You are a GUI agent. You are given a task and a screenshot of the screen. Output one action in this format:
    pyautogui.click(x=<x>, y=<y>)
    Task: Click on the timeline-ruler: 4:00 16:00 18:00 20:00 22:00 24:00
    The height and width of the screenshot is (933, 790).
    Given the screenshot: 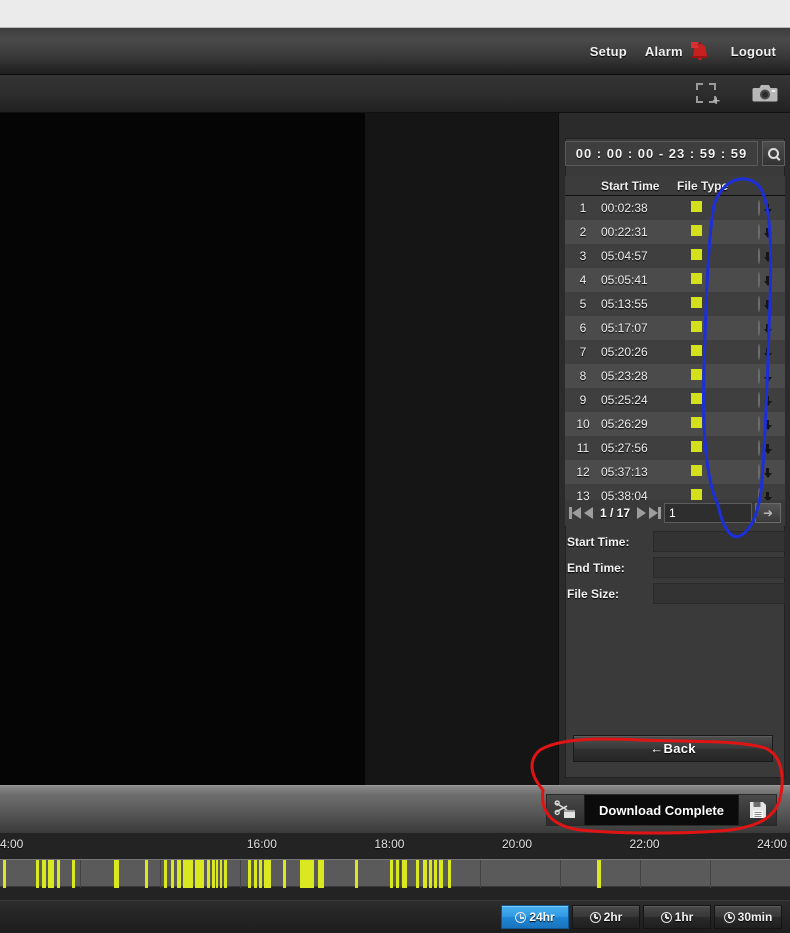 What is the action you would take?
    pyautogui.click(x=395, y=846)
    